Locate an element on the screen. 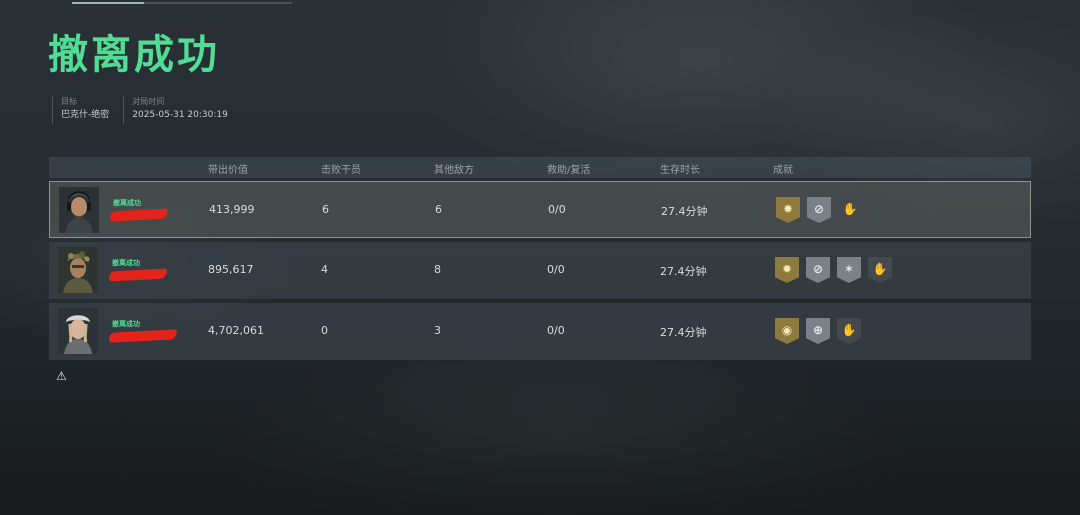 The image size is (1080, 515). player-row: 撤离成功 4,702,061 0 3 0/0 27.4分钟 ◉ ⊕ ✋ is located at coordinates (540, 331).